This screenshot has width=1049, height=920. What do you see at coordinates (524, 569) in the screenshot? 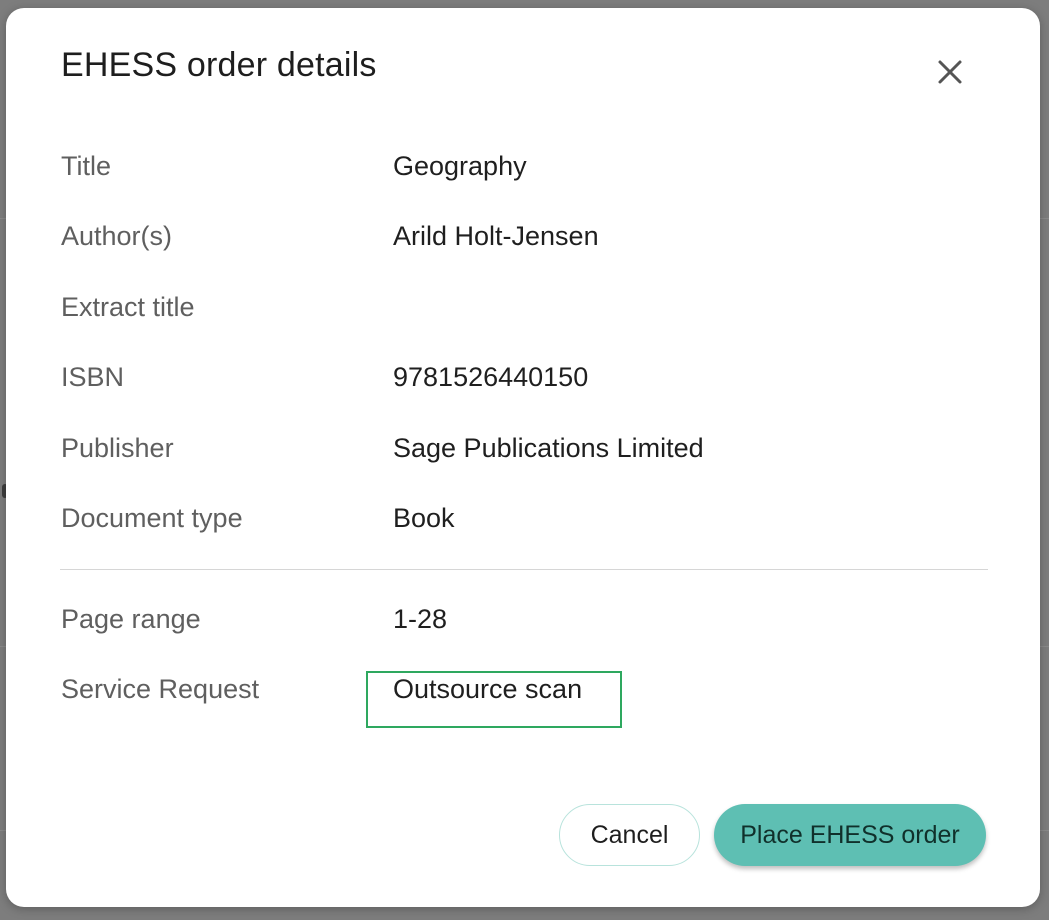
I see `section-divider` at bounding box center [524, 569].